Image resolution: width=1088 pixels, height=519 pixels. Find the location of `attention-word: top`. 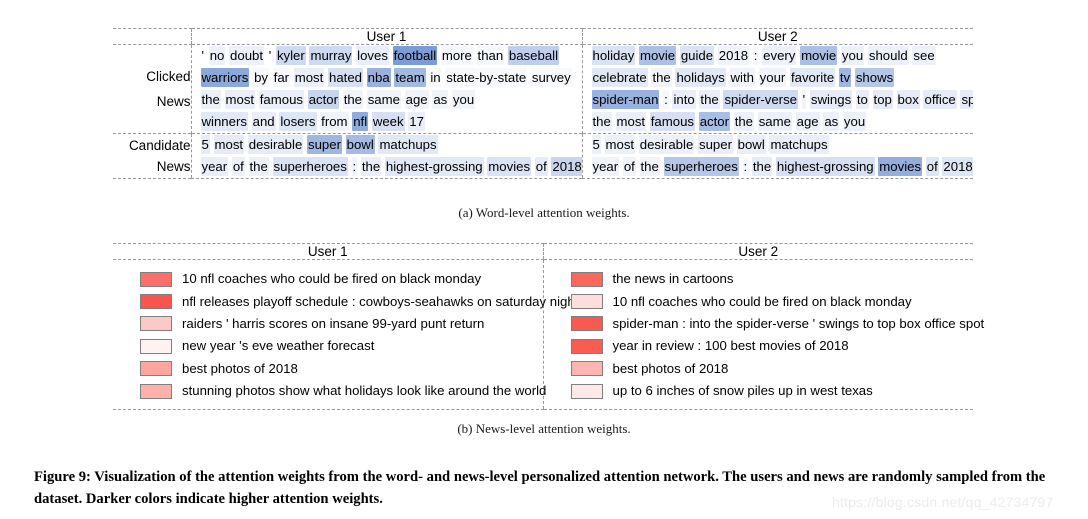

attention-word: top is located at coordinates (882, 99).